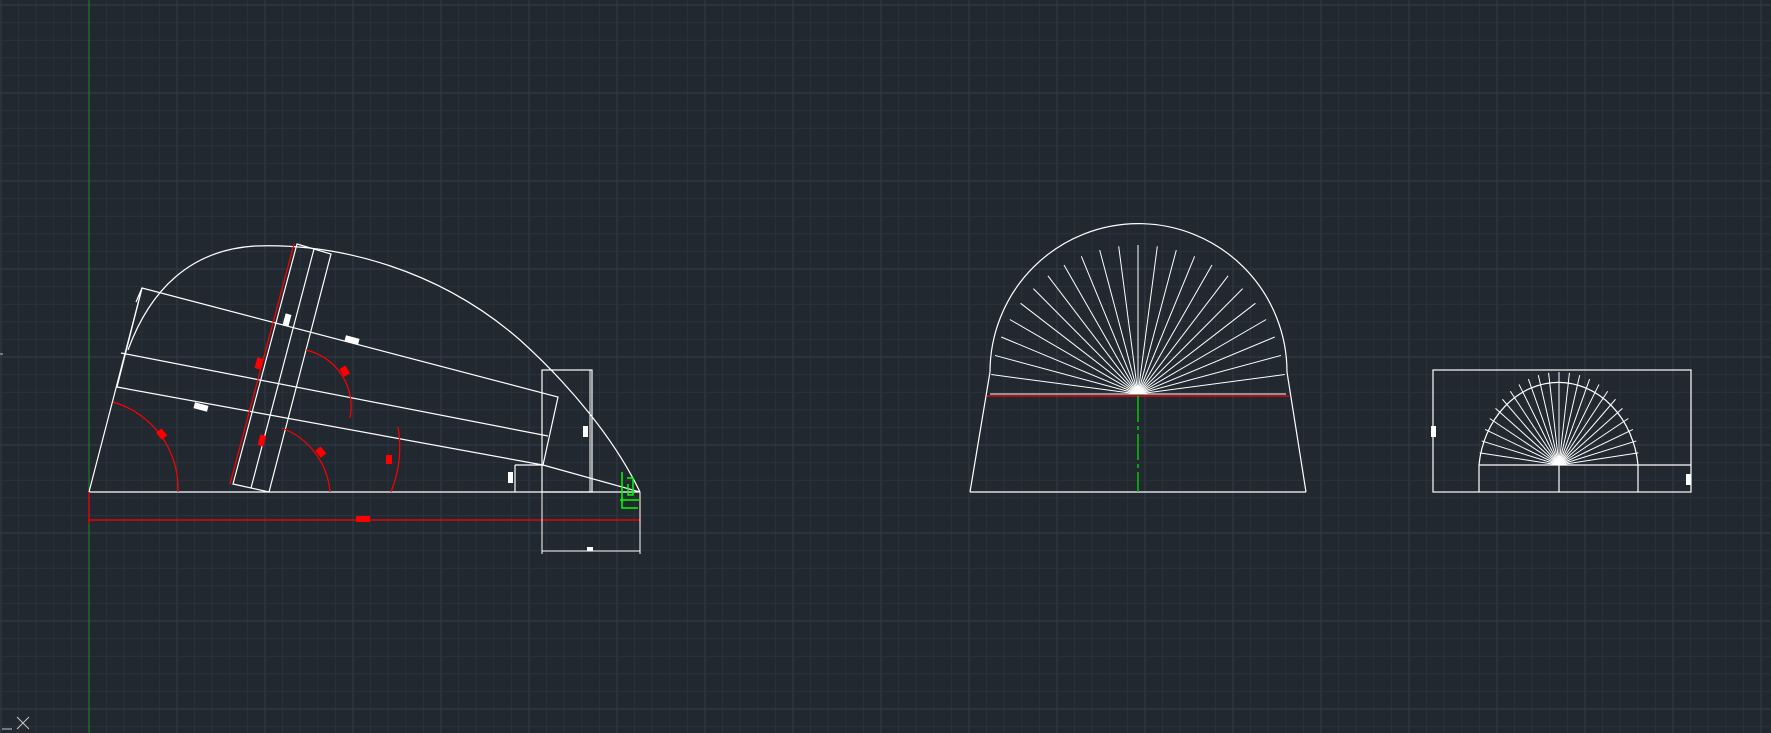  Describe the element at coordinates (591, 462) in the screenshot. I see `right-block-dimensions` at that location.